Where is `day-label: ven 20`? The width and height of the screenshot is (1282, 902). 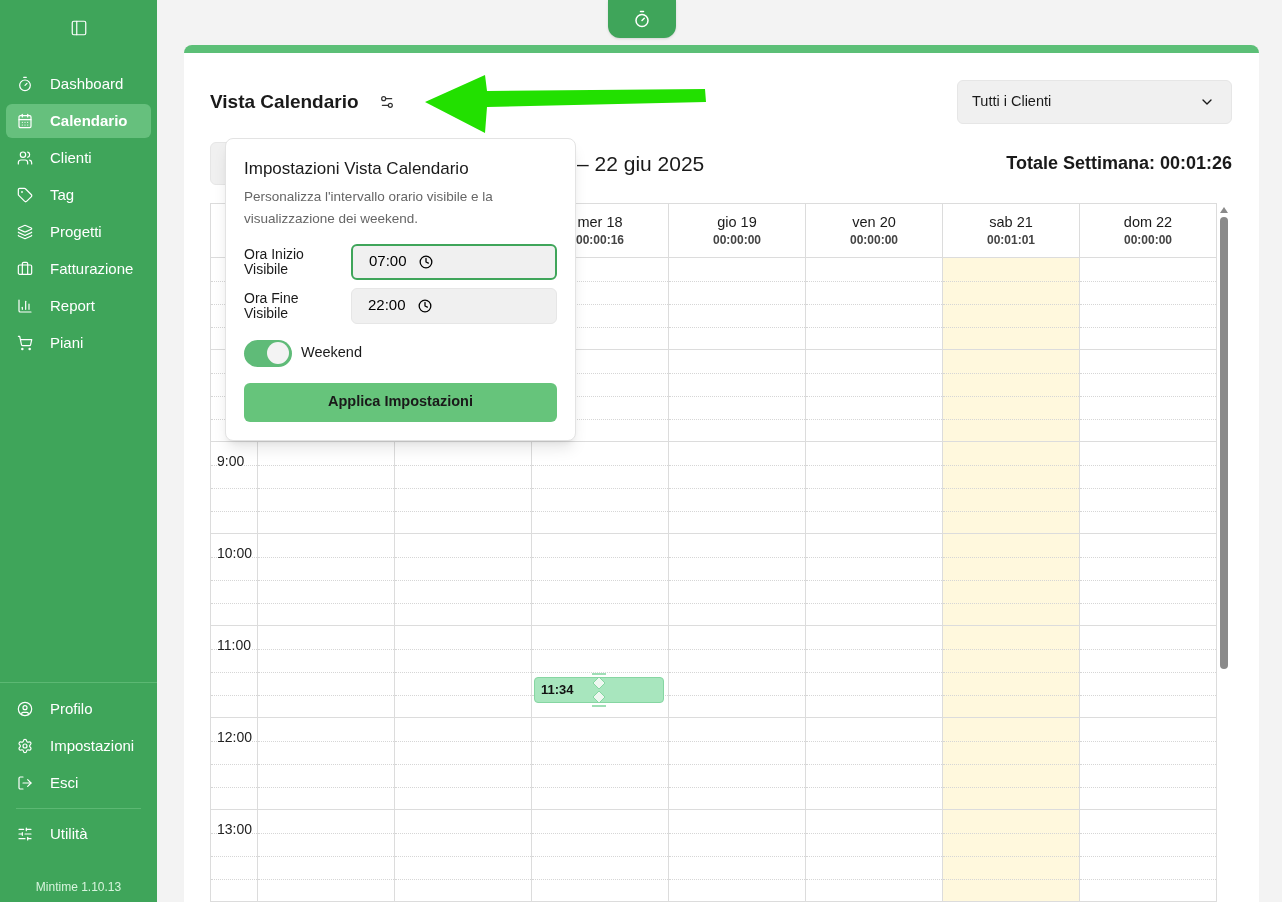 day-label: ven 20 is located at coordinates (874, 221).